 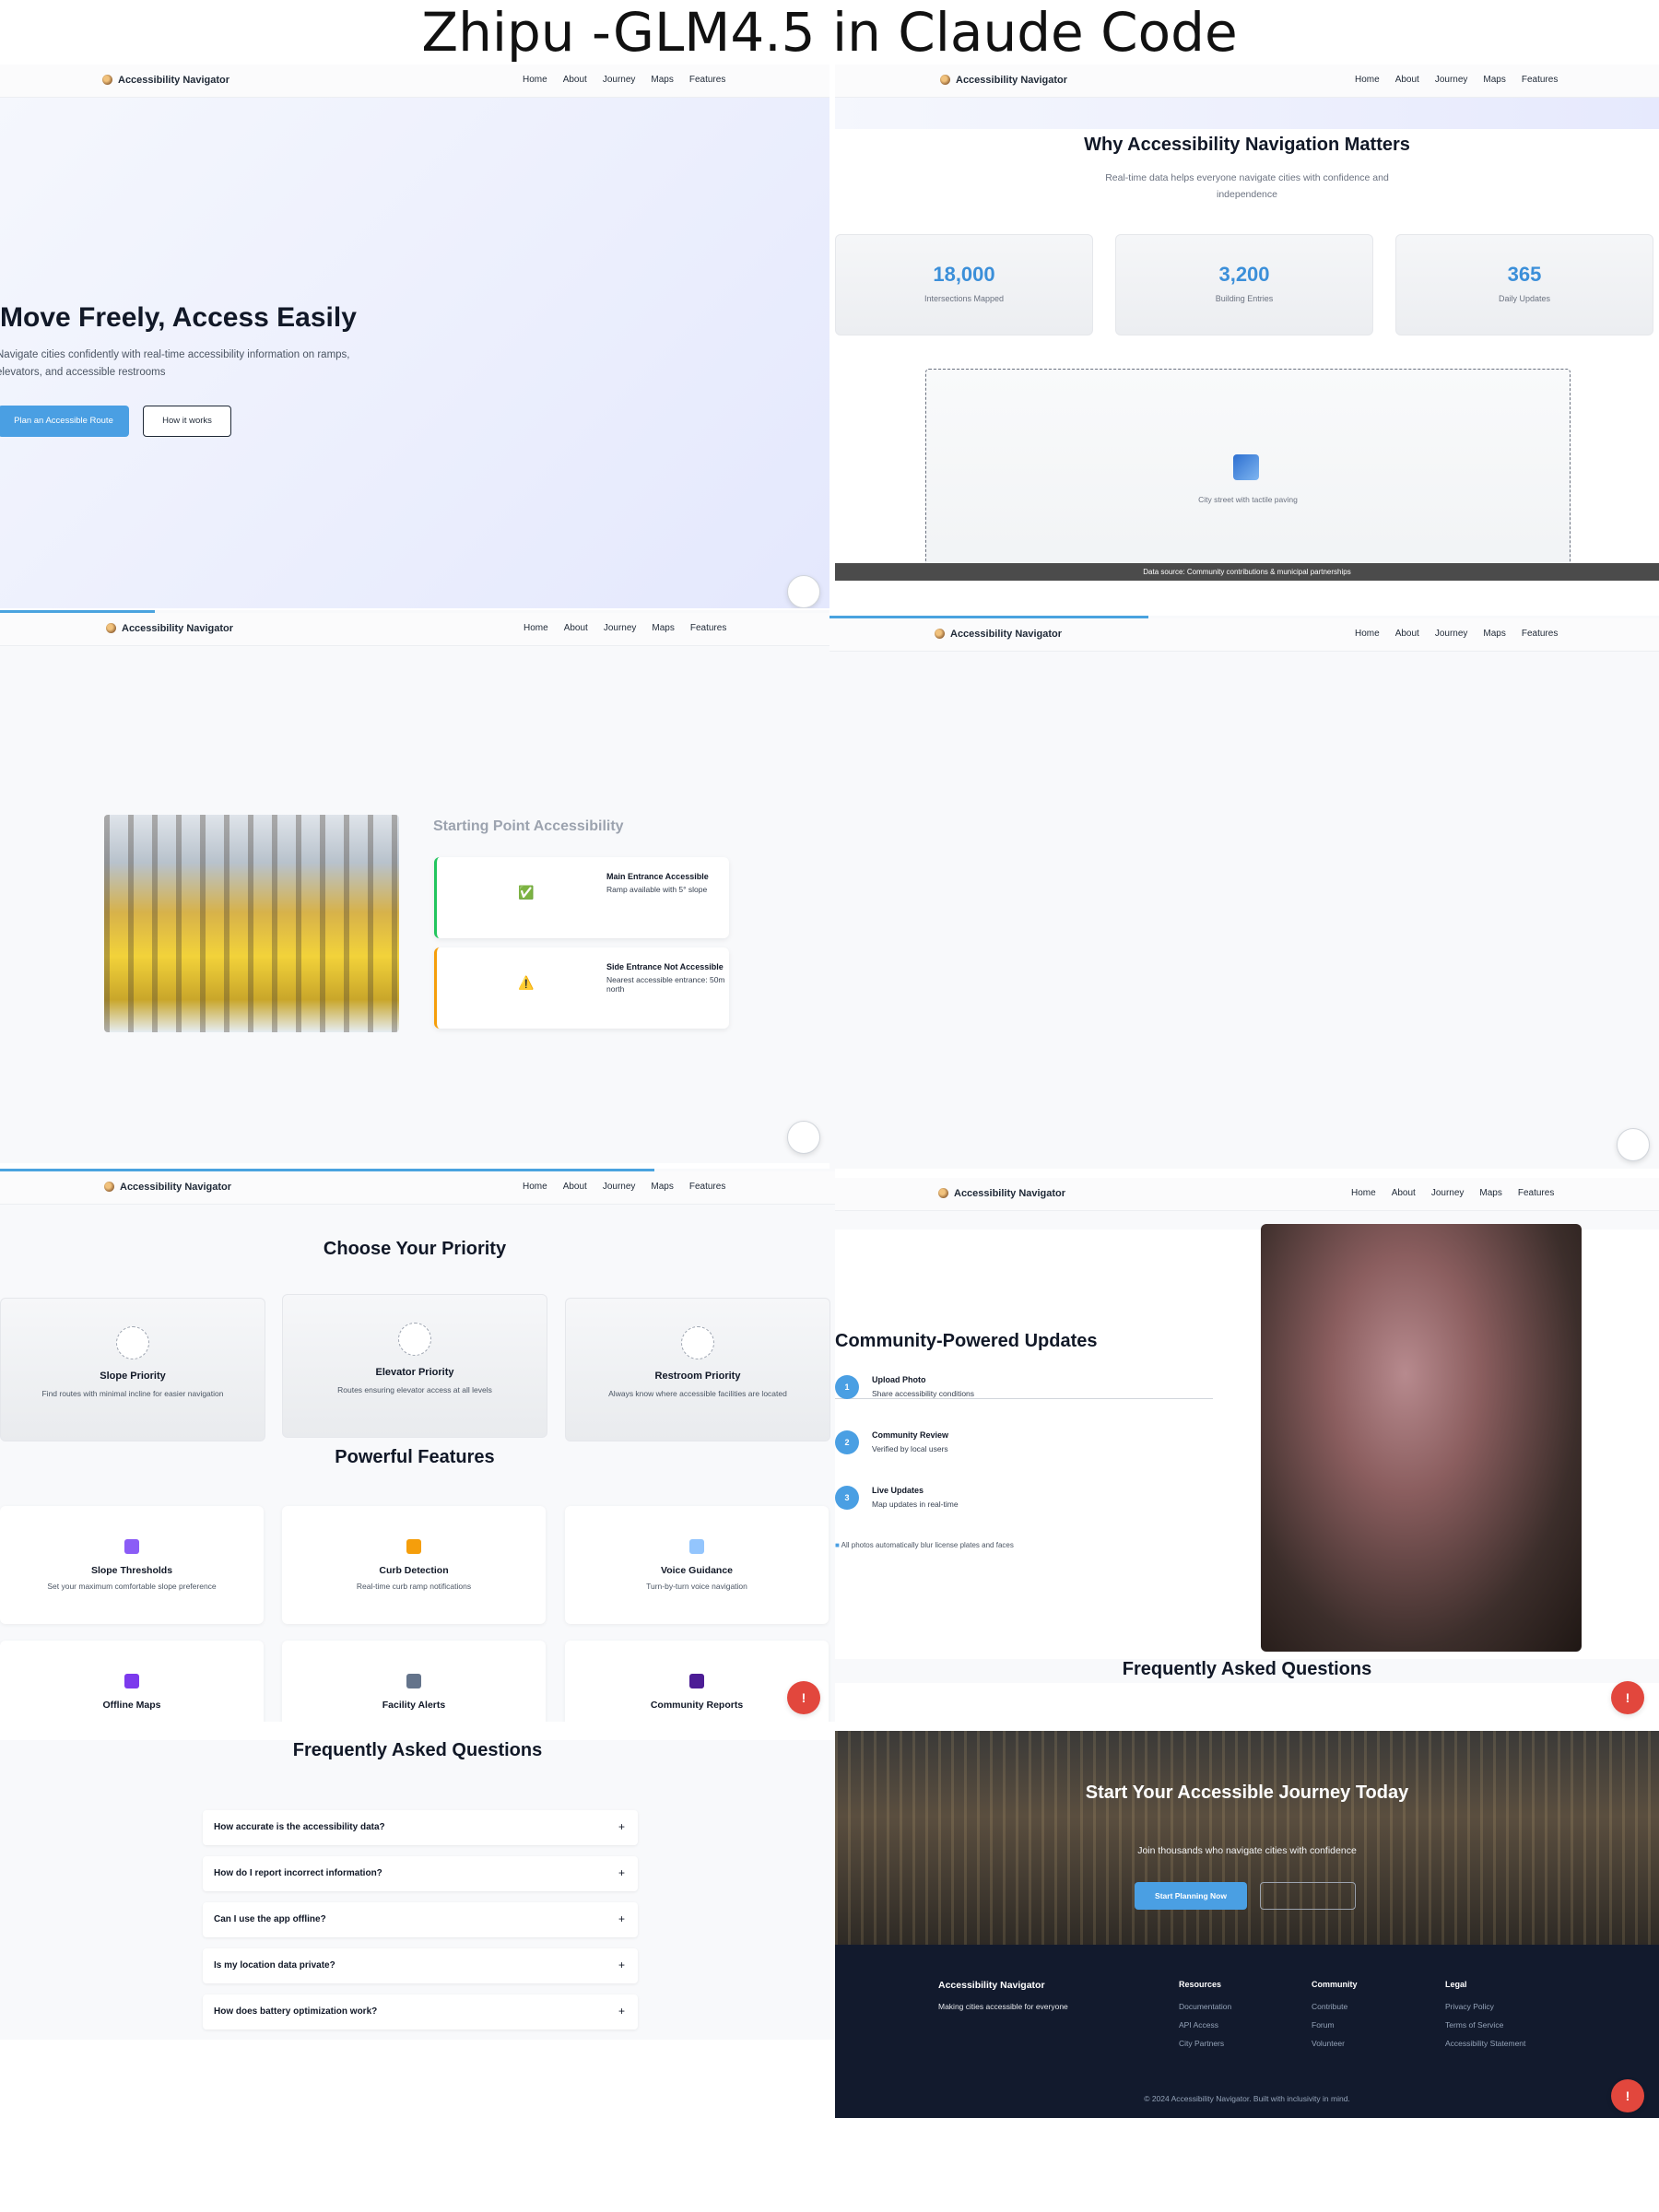 I want to click on stat-number: 18,000, so click(x=964, y=274).